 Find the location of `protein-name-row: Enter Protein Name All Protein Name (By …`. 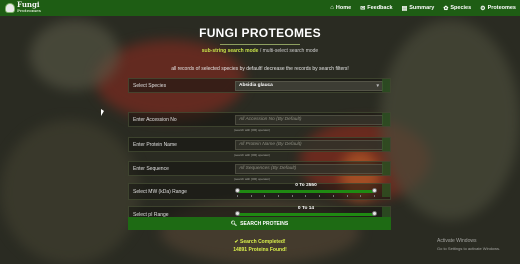

protein-name-row: Enter Protein Name All Protein Name (By … is located at coordinates (259, 144).